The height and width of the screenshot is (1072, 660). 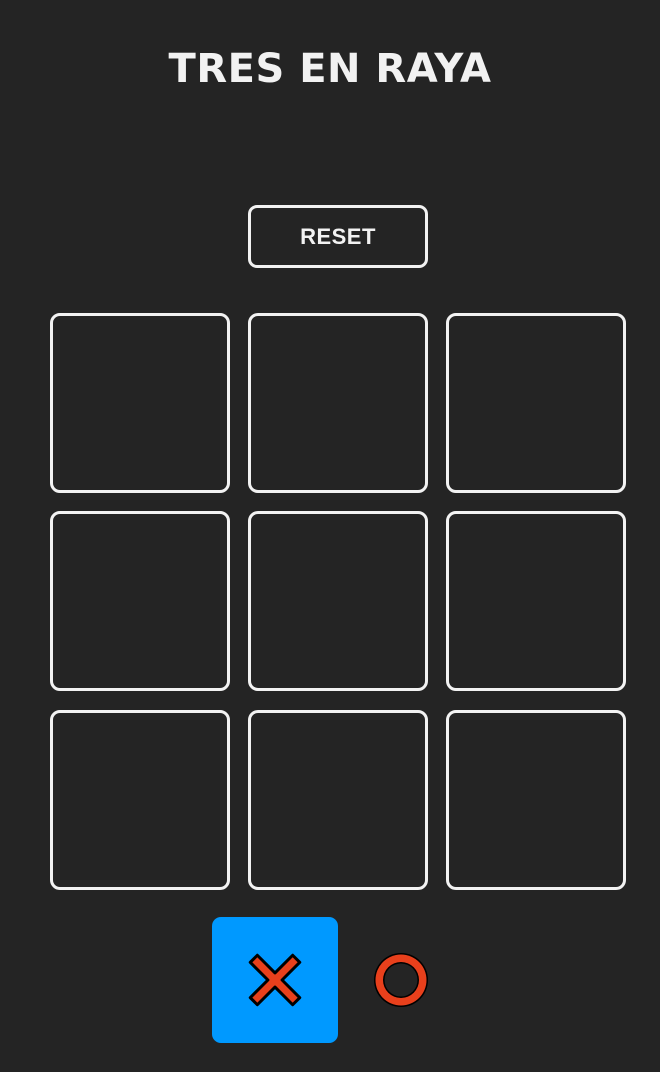 I want to click on o-mark-icon, so click(x=401, y=980).